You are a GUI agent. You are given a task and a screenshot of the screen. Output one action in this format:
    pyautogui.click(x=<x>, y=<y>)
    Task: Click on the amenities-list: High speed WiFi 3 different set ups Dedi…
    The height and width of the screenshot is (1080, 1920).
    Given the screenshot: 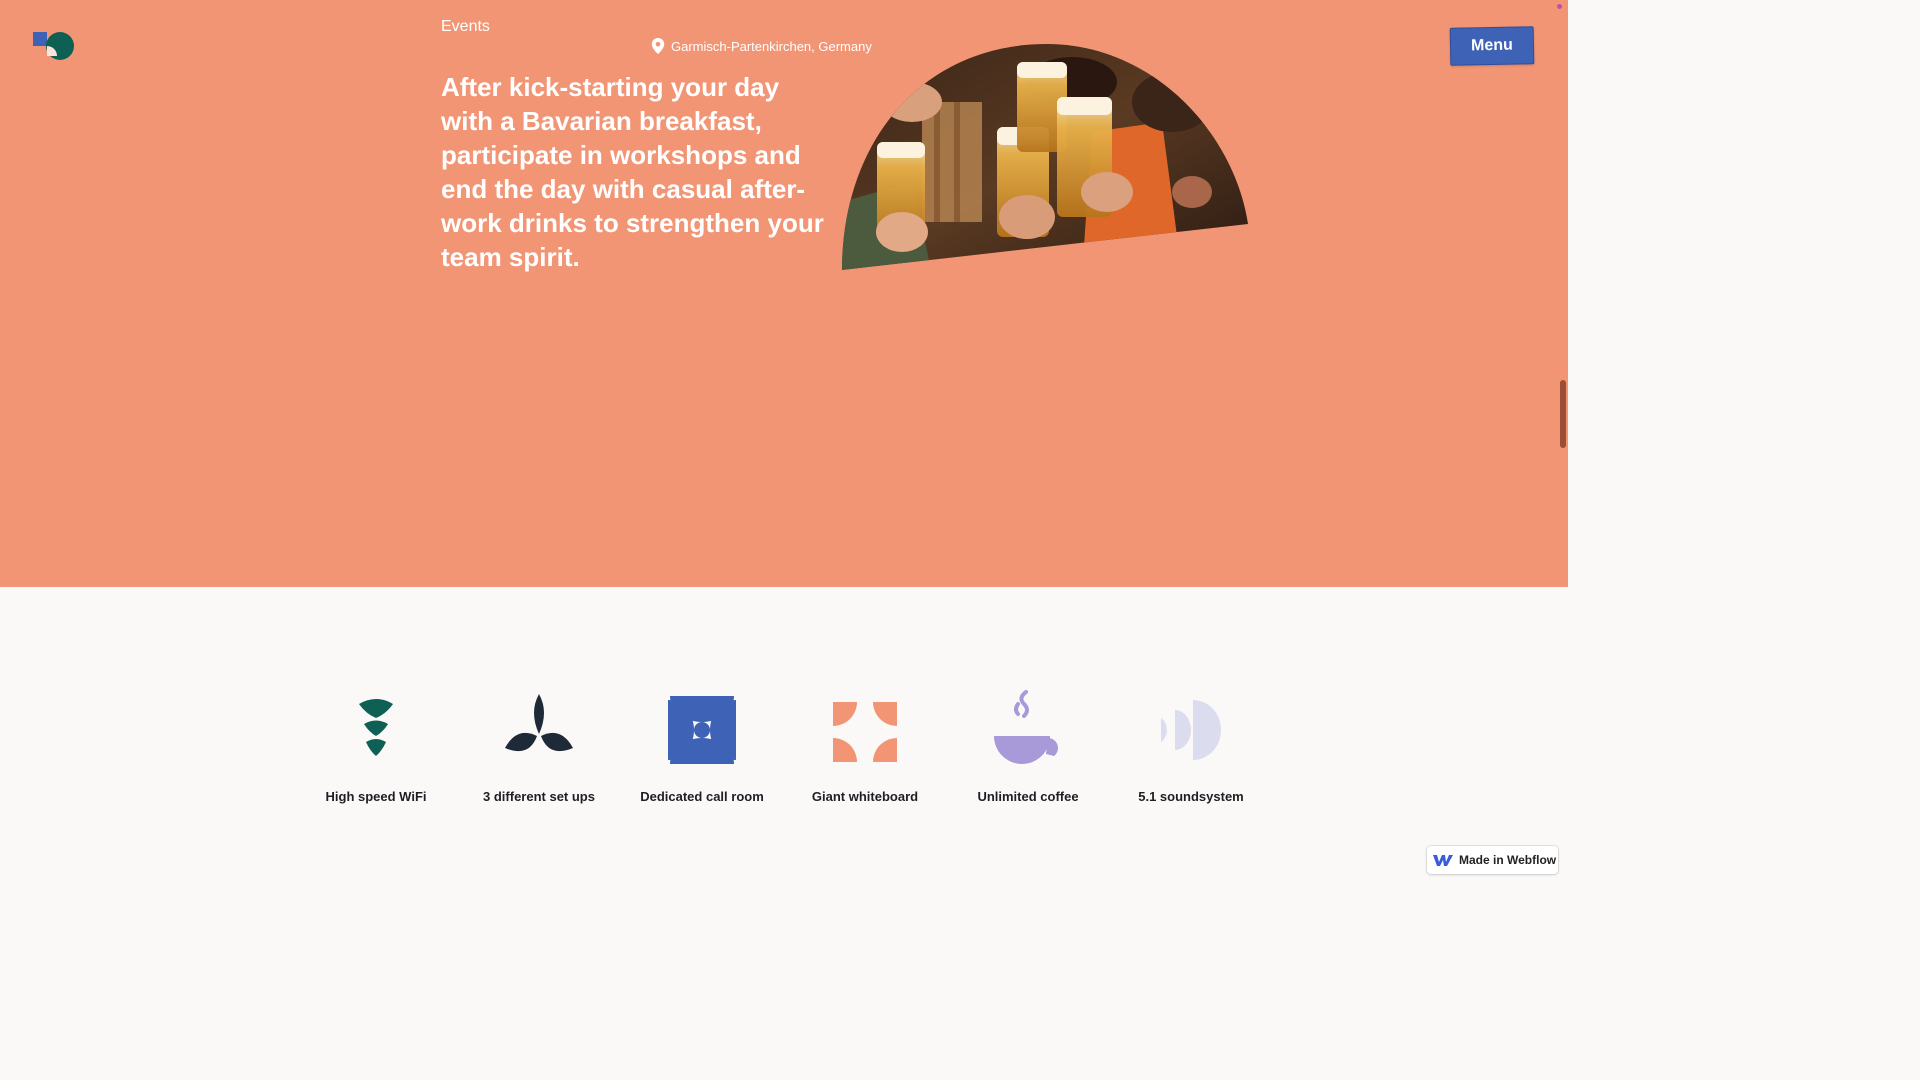 What is the action you would take?
    pyautogui.click(x=784, y=760)
    